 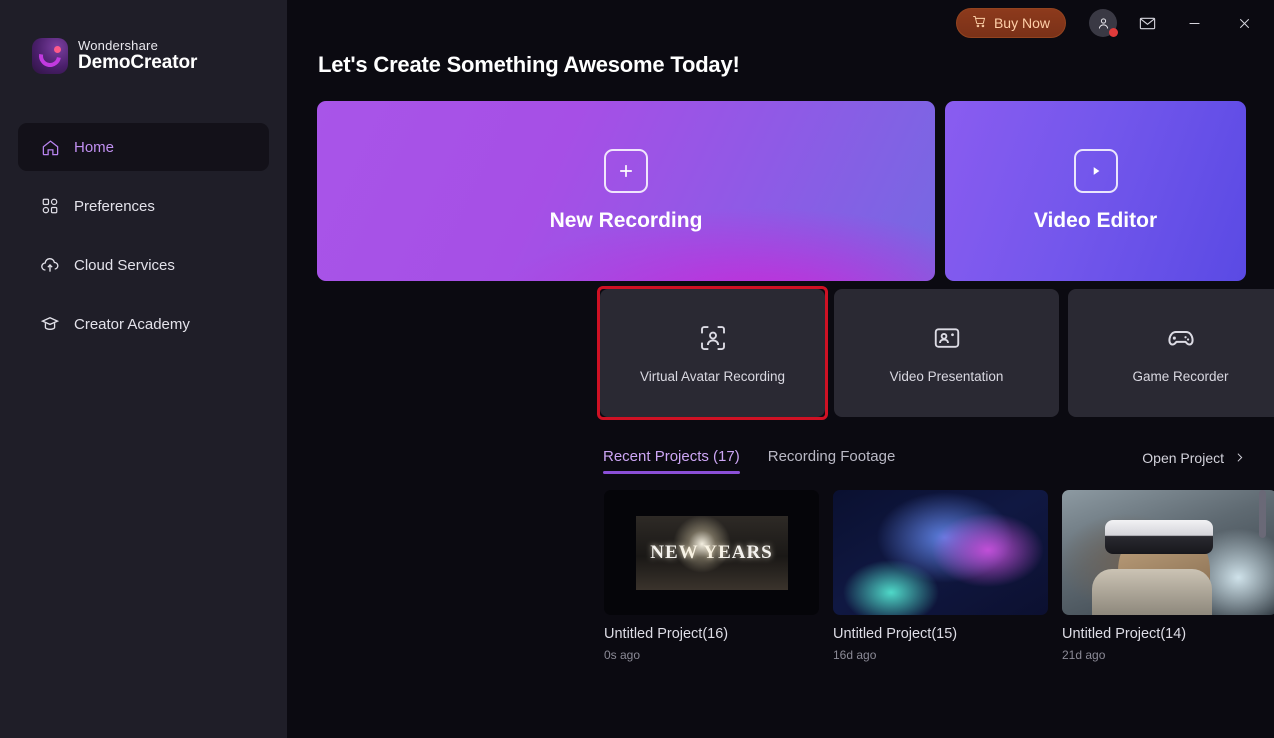 I want to click on project-thumbnail: NEW YEARS, so click(x=711, y=552).